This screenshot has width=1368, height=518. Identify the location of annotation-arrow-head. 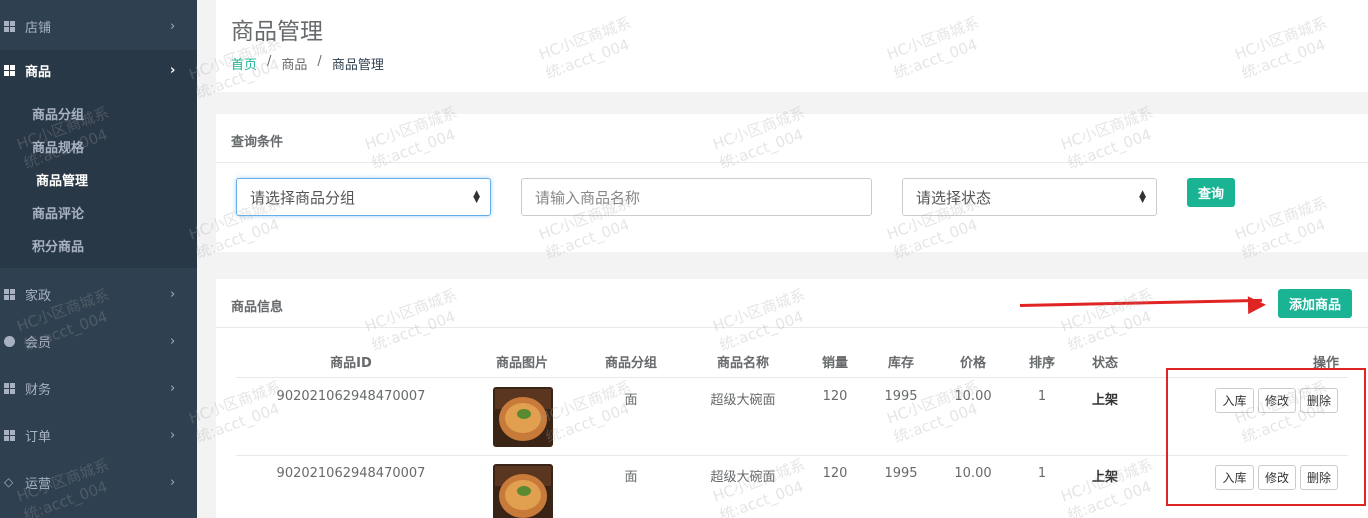
(1257, 305).